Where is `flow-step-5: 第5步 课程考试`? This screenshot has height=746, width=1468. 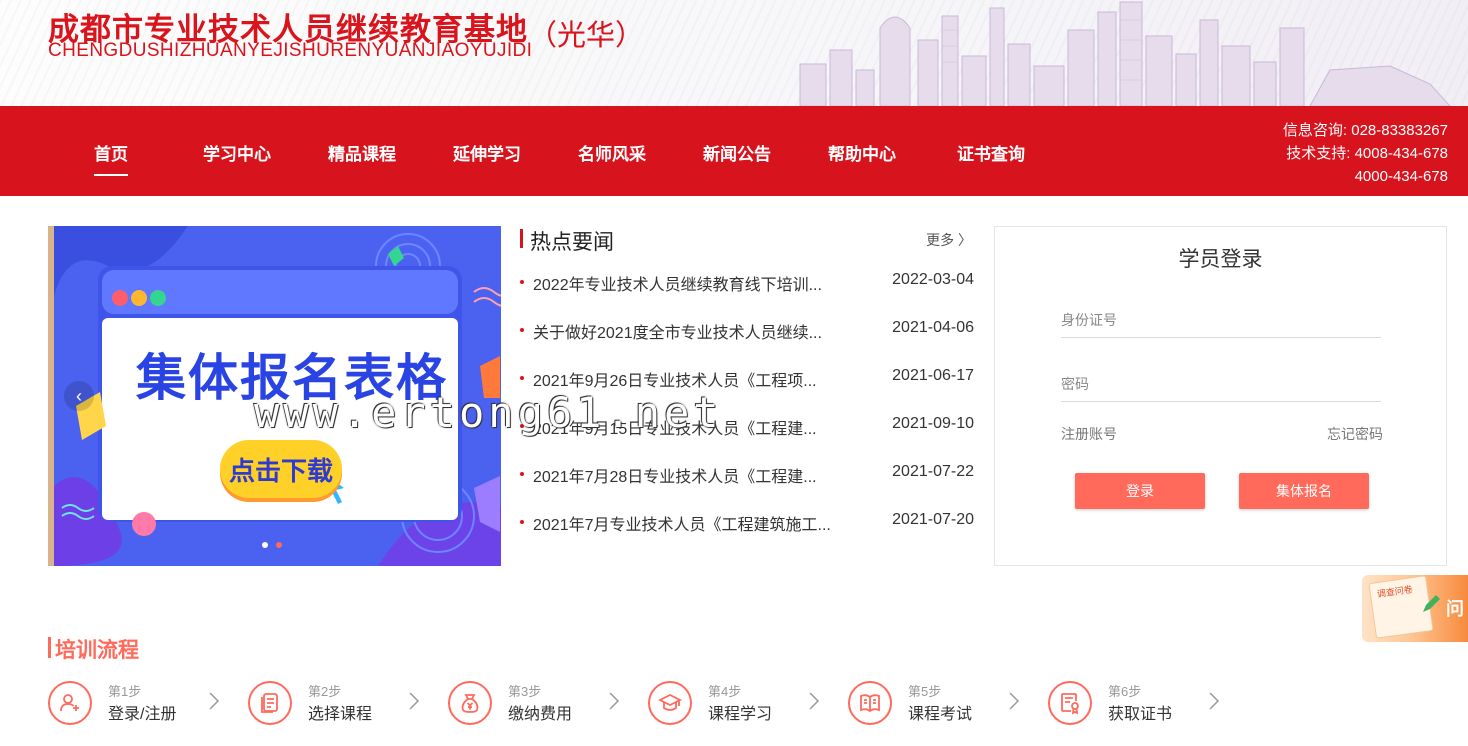
flow-step-5: 第5步 课程考试 is located at coordinates (948, 702).